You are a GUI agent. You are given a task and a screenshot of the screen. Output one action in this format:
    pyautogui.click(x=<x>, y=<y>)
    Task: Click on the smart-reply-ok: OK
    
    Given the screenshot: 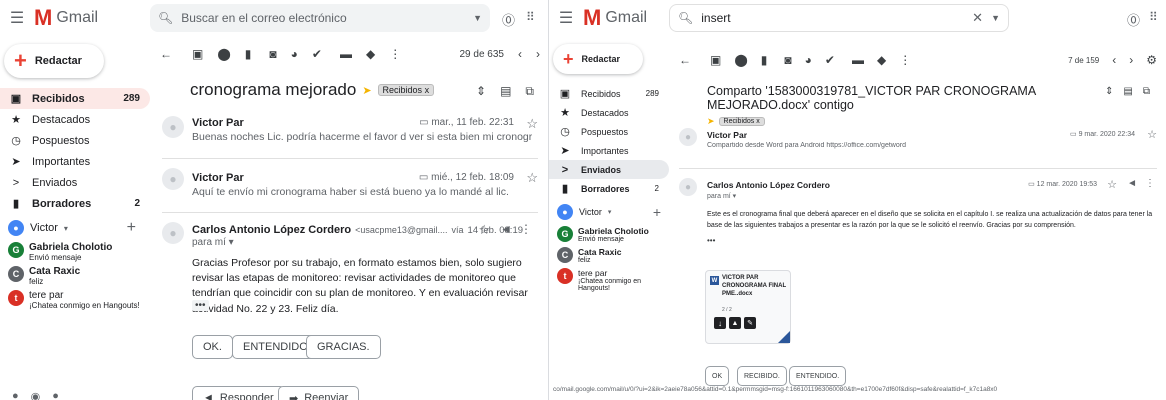 What is the action you would take?
    pyautogui.click(x=717, y=376)
    